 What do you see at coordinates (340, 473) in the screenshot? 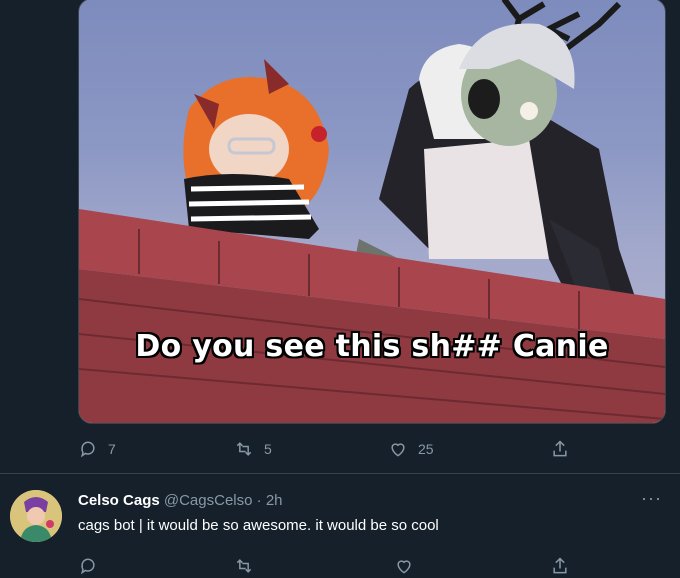
I see `tweet-divider` at bounding box center [340, 473].